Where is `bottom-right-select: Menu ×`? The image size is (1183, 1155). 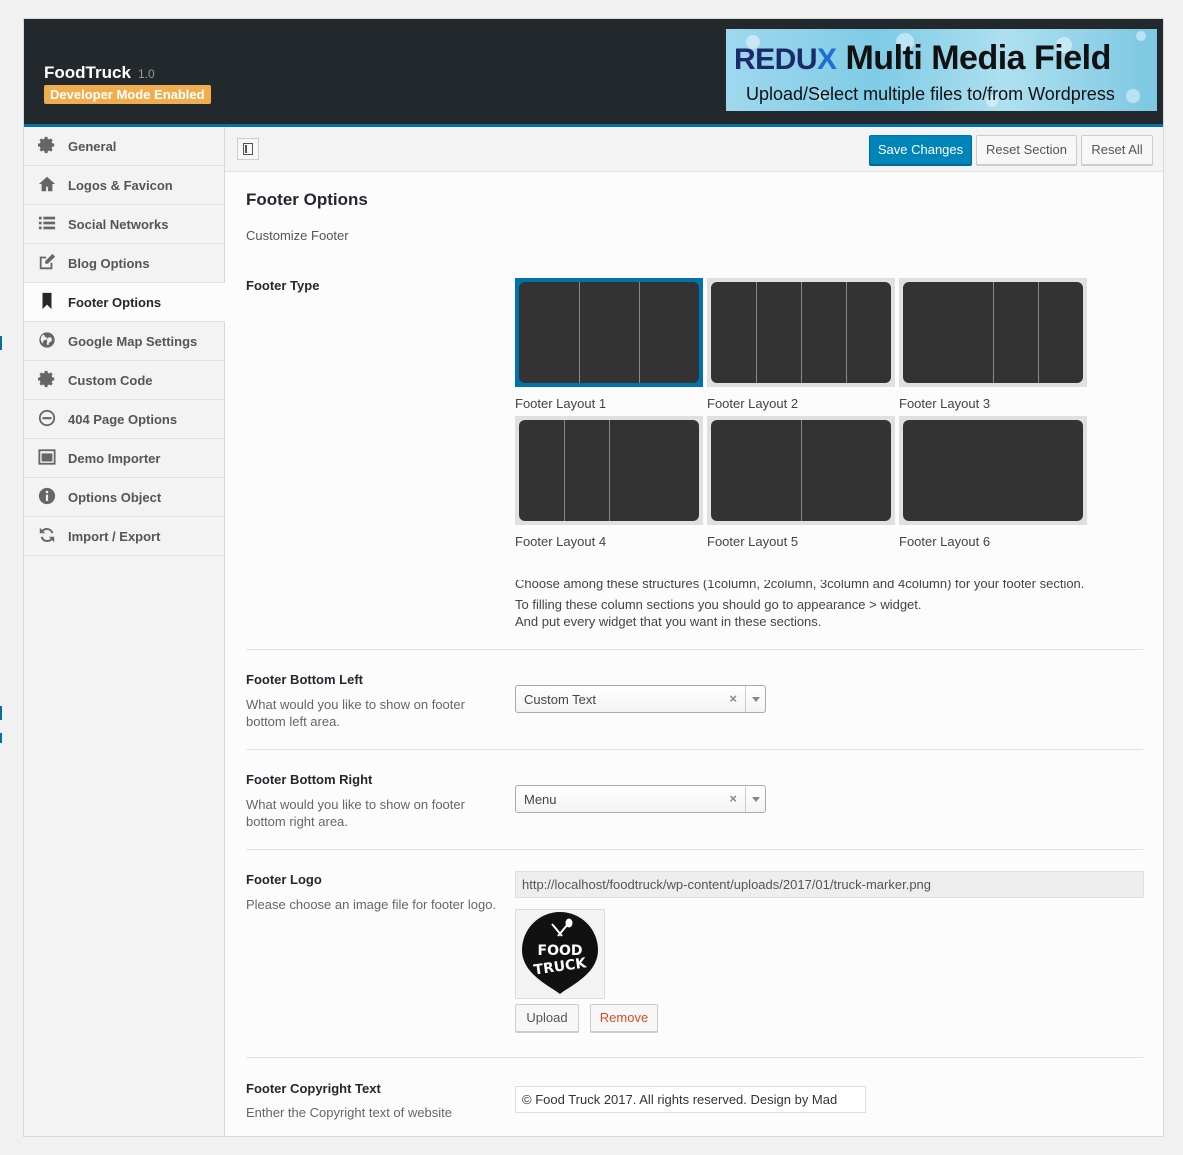
bottom-right-select: Menu × is located at coordinates (640, 799).